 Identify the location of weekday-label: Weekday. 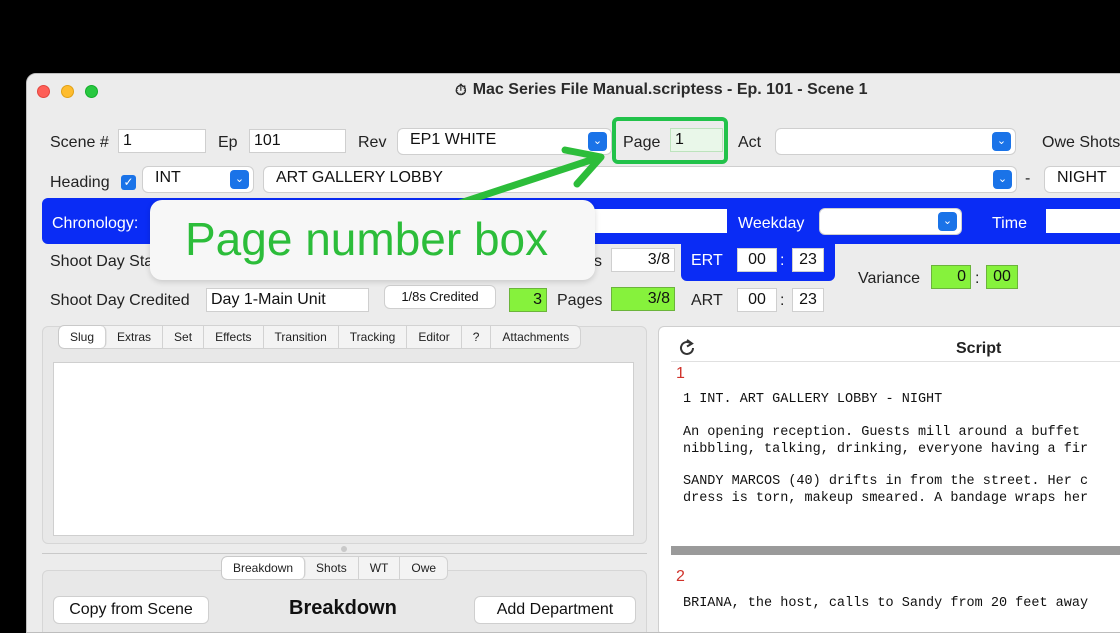
(771, 223).